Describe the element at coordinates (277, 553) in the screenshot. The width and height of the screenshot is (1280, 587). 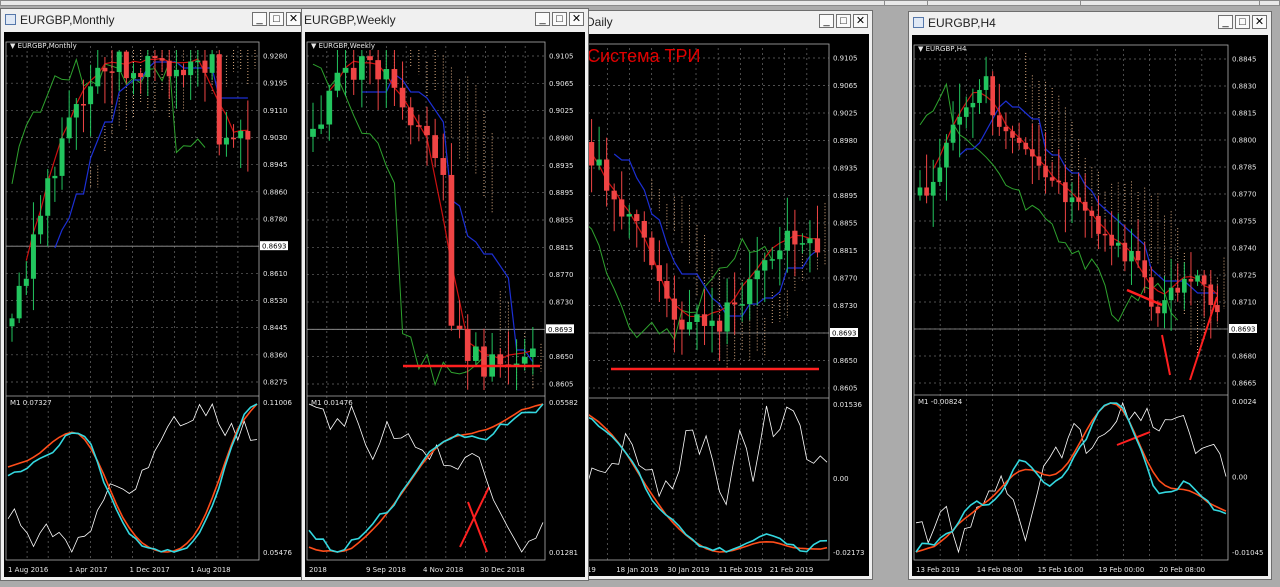
I see `indicator-scale-label: 0.05476` at that location.